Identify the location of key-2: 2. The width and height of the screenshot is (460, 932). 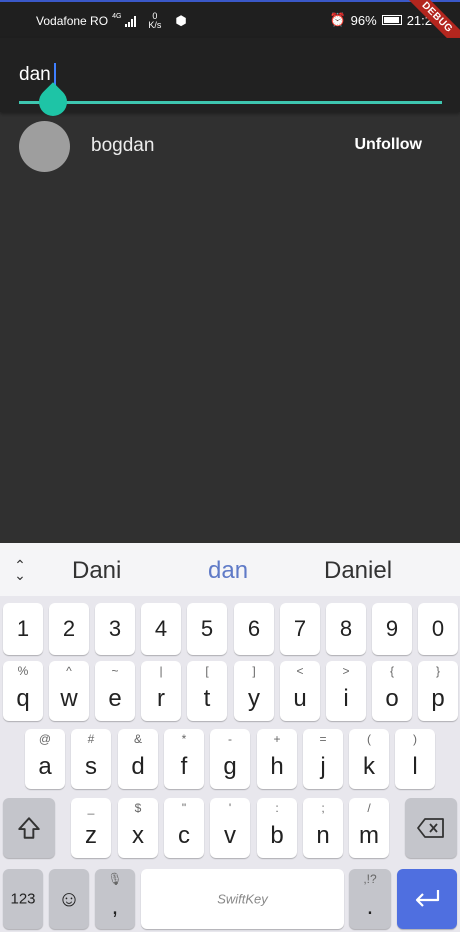
(69, 629).